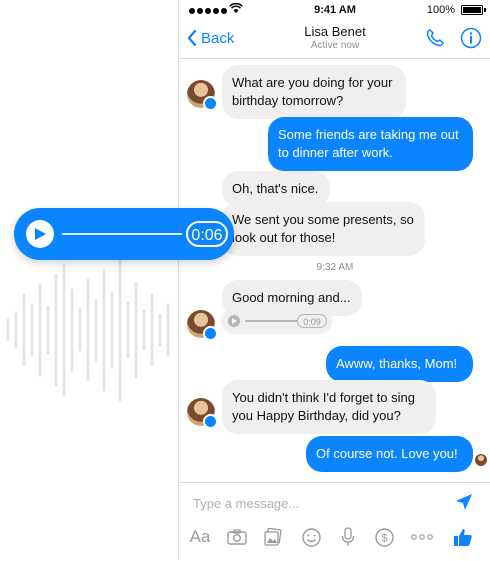  What do you see at coordinates (440, 10) in the screenshot?
I see `battery-percentage: 100%` at bounding box center [440, 10].